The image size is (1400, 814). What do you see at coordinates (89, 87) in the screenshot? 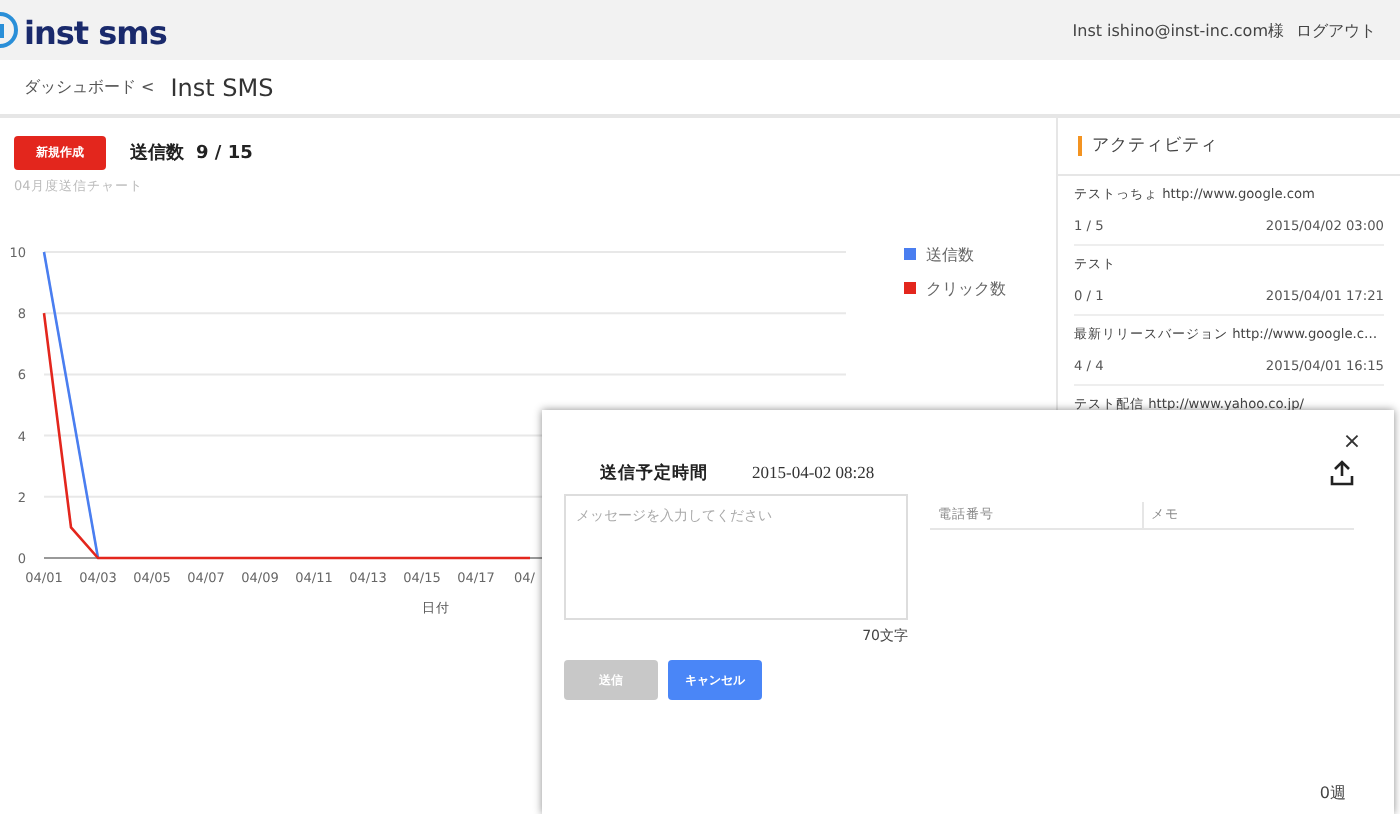
I see `breadcrumb-link: ダッシュボード <` at bounding box center [89, 87].